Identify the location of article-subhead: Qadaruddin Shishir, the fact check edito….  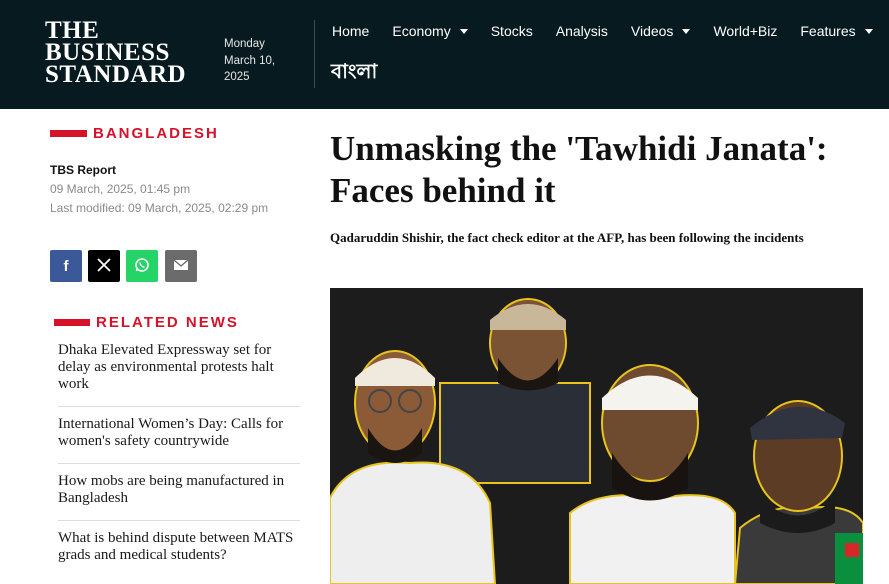
(567, 237).